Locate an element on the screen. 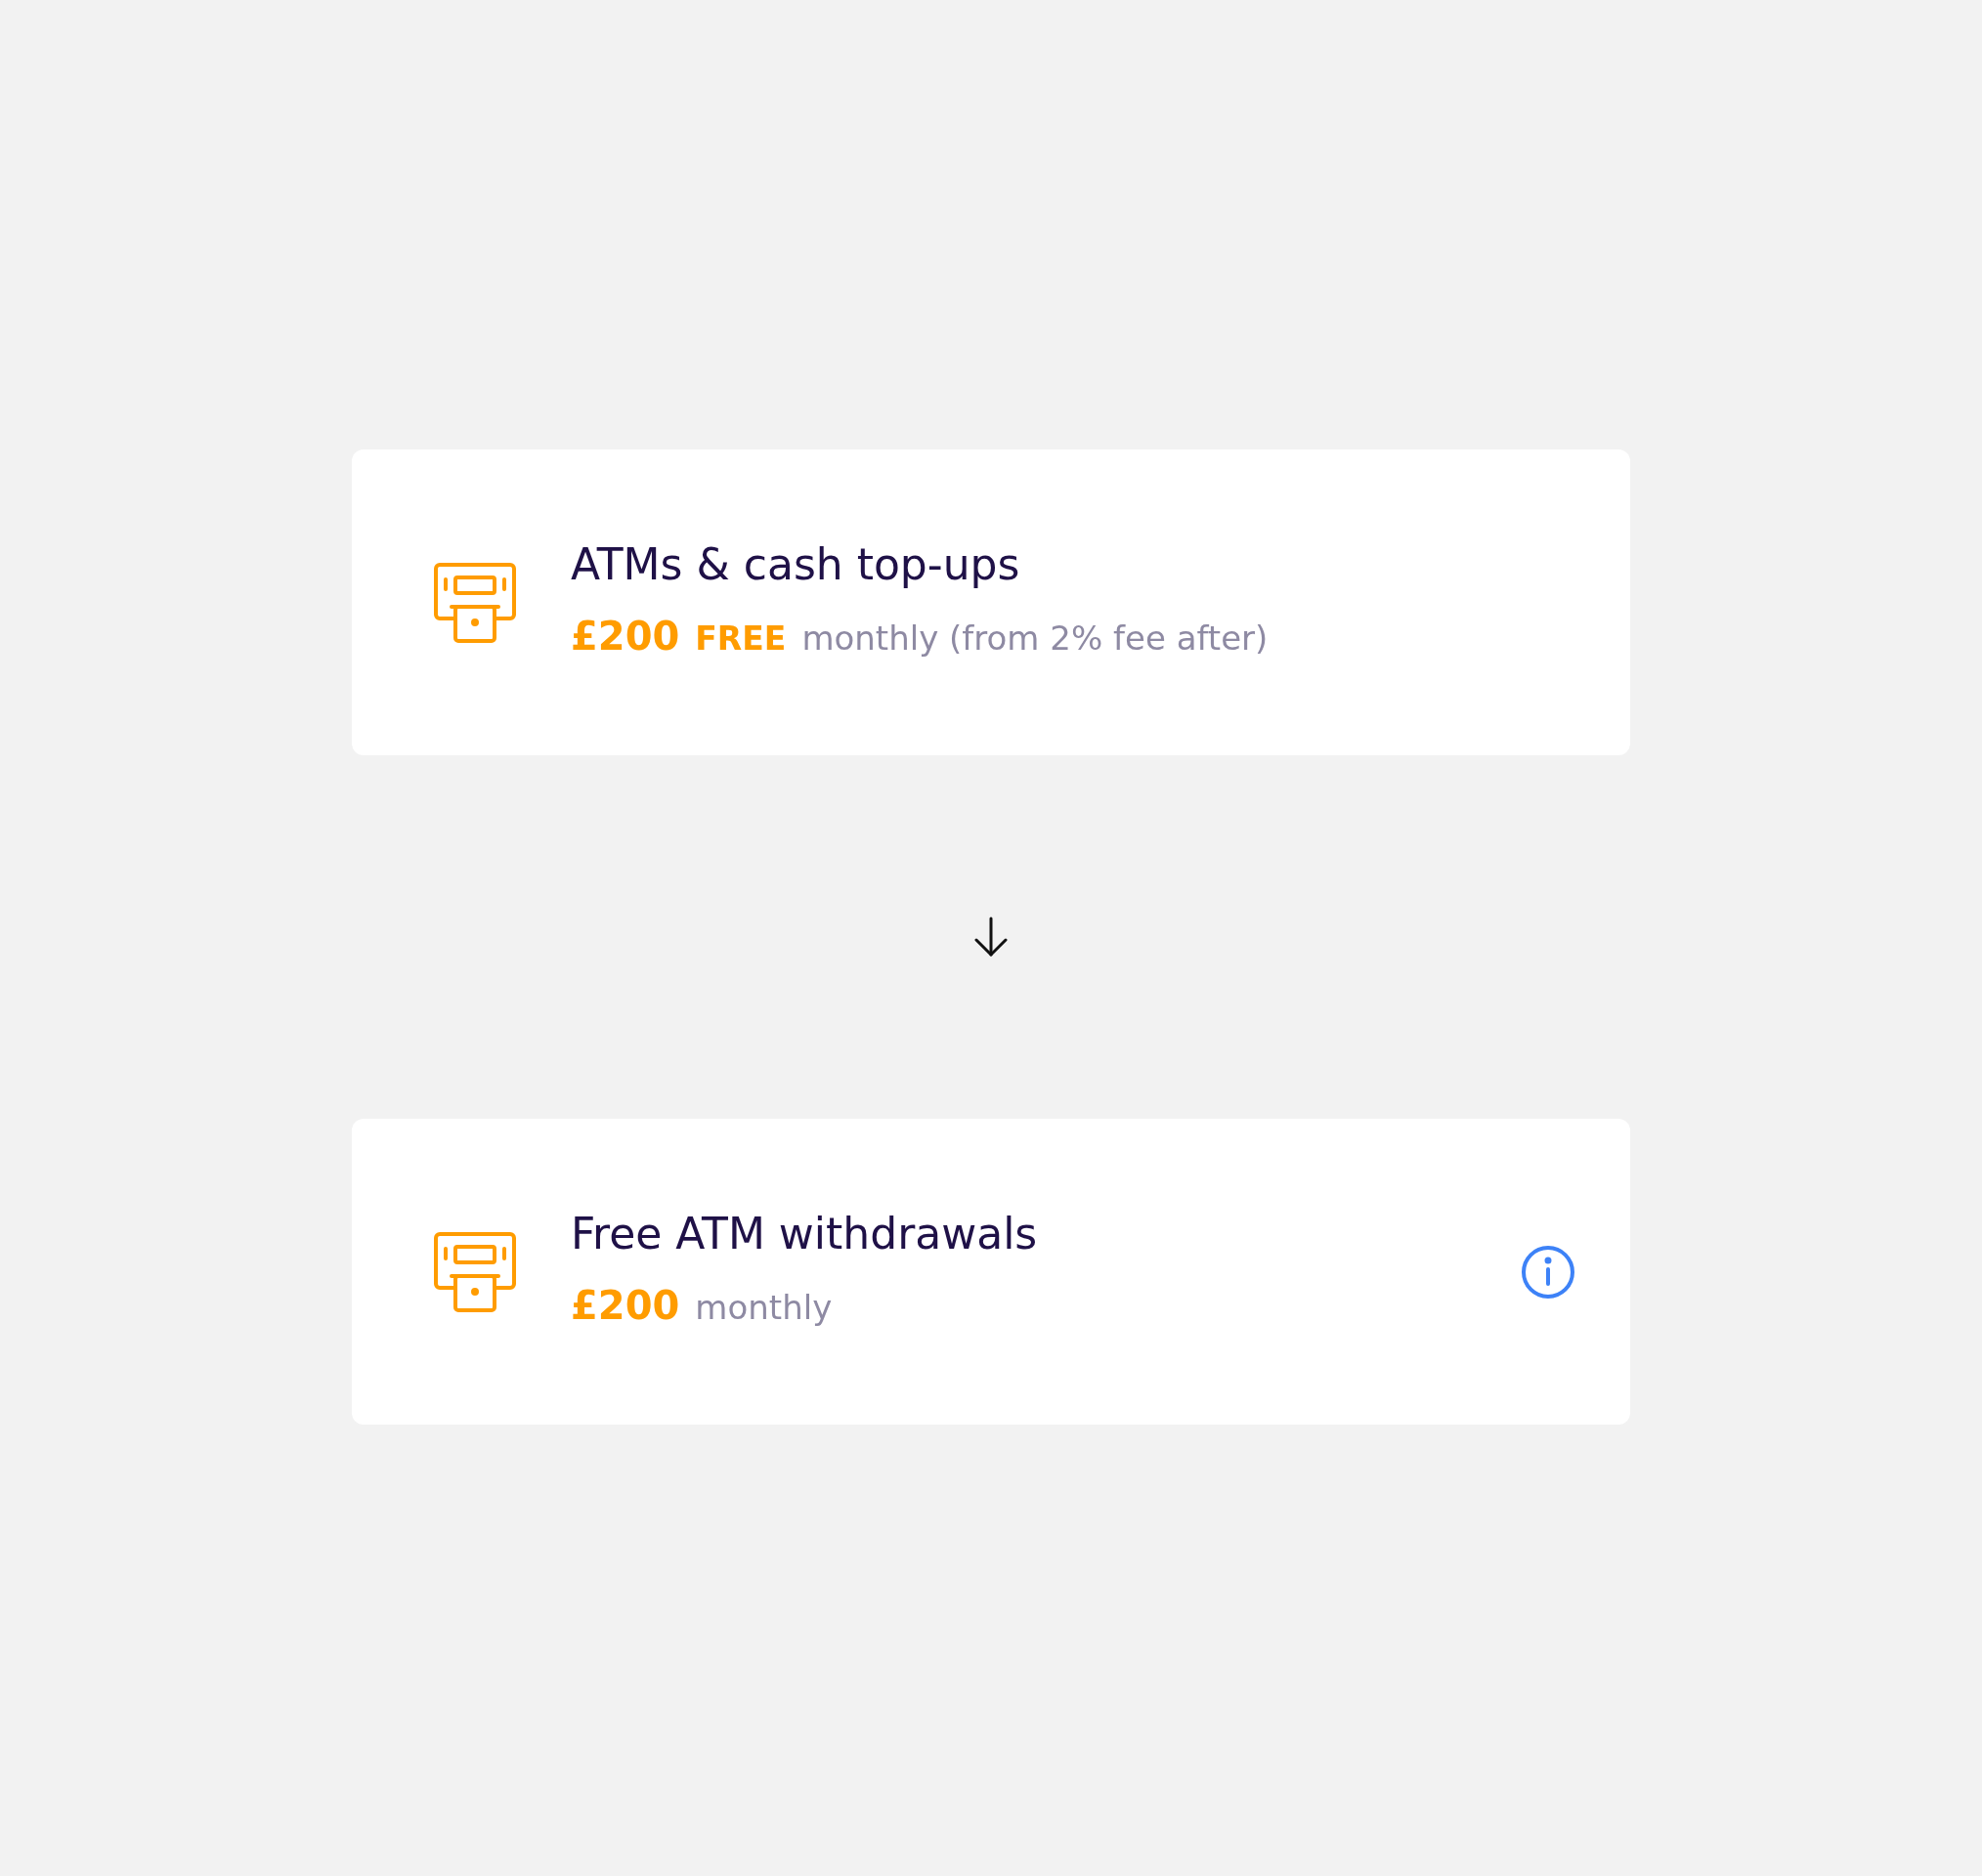 The height and width of the screenshot is (1876, 1982). info-icon is located at coordinates (1548, 1272).